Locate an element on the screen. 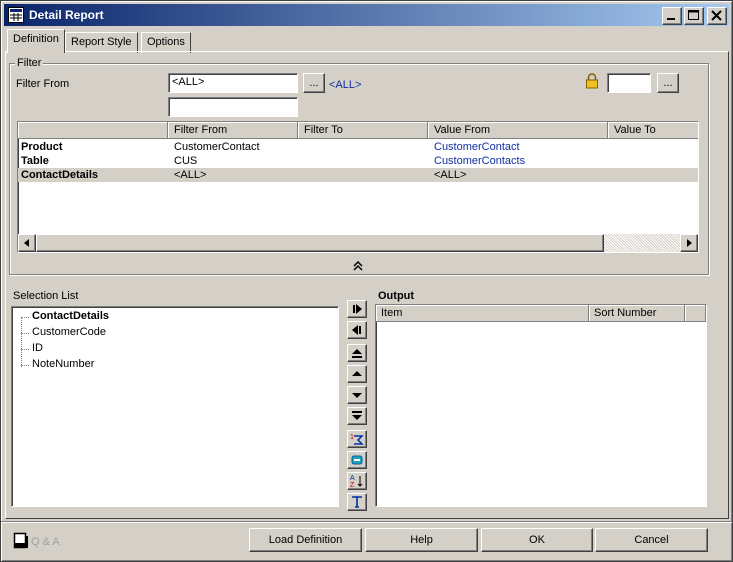  table-row: Table CUS CustomerContacts is located at coordinates (358, 161).